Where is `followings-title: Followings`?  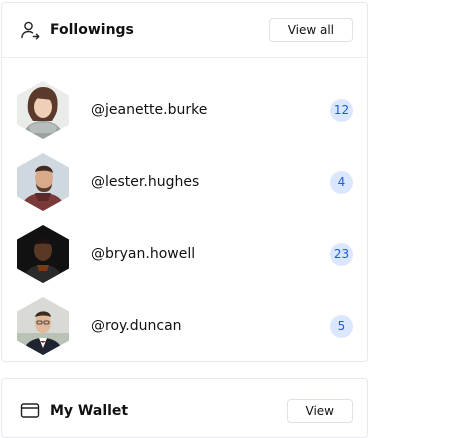 followings-title: Followings is located at coordinates (92, 30).